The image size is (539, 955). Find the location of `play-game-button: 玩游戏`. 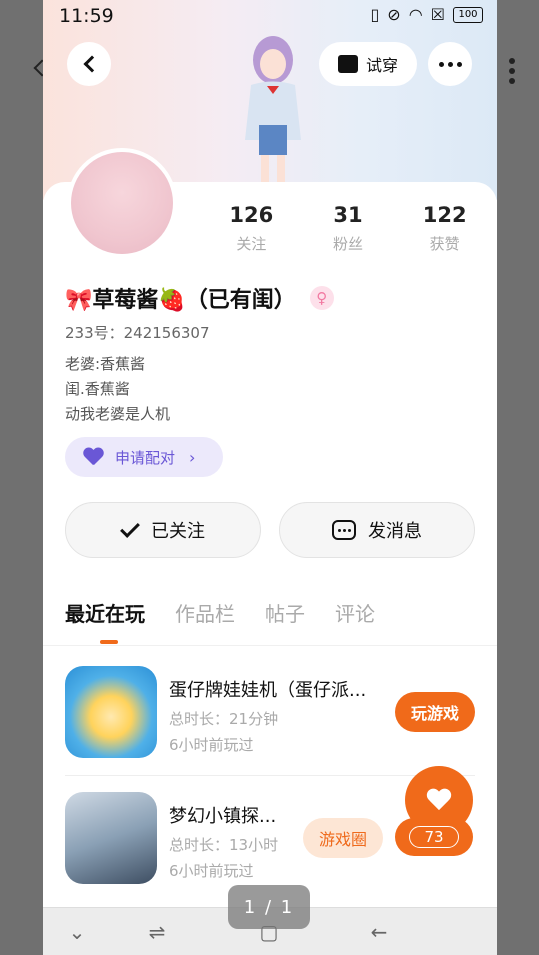

play-game-button: 玩游戏 is located at coordinates (435, 712).